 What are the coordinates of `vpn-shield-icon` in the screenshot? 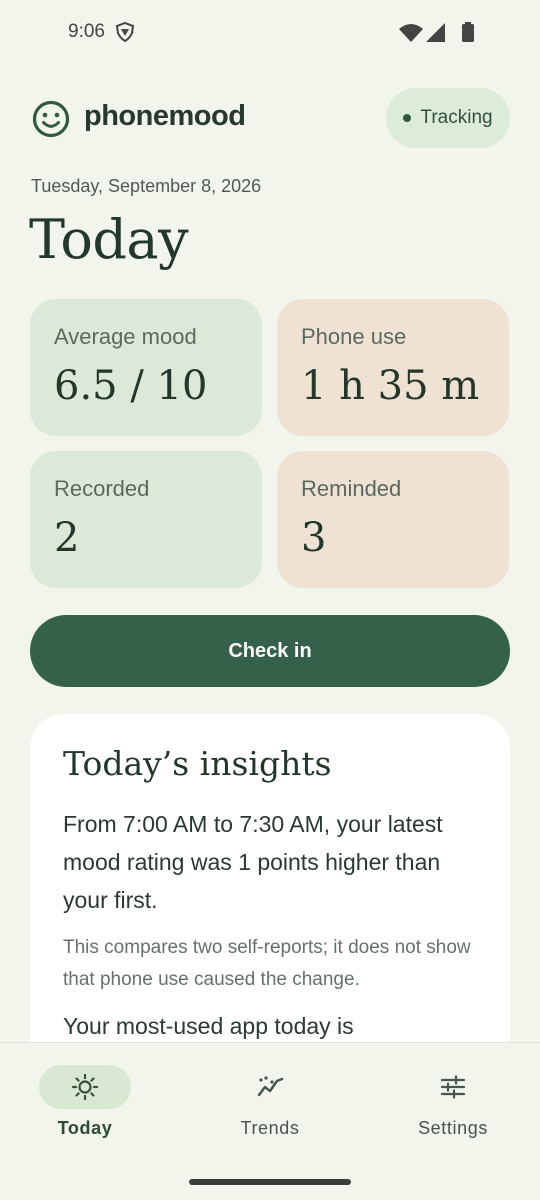 It's located at (125, 32).